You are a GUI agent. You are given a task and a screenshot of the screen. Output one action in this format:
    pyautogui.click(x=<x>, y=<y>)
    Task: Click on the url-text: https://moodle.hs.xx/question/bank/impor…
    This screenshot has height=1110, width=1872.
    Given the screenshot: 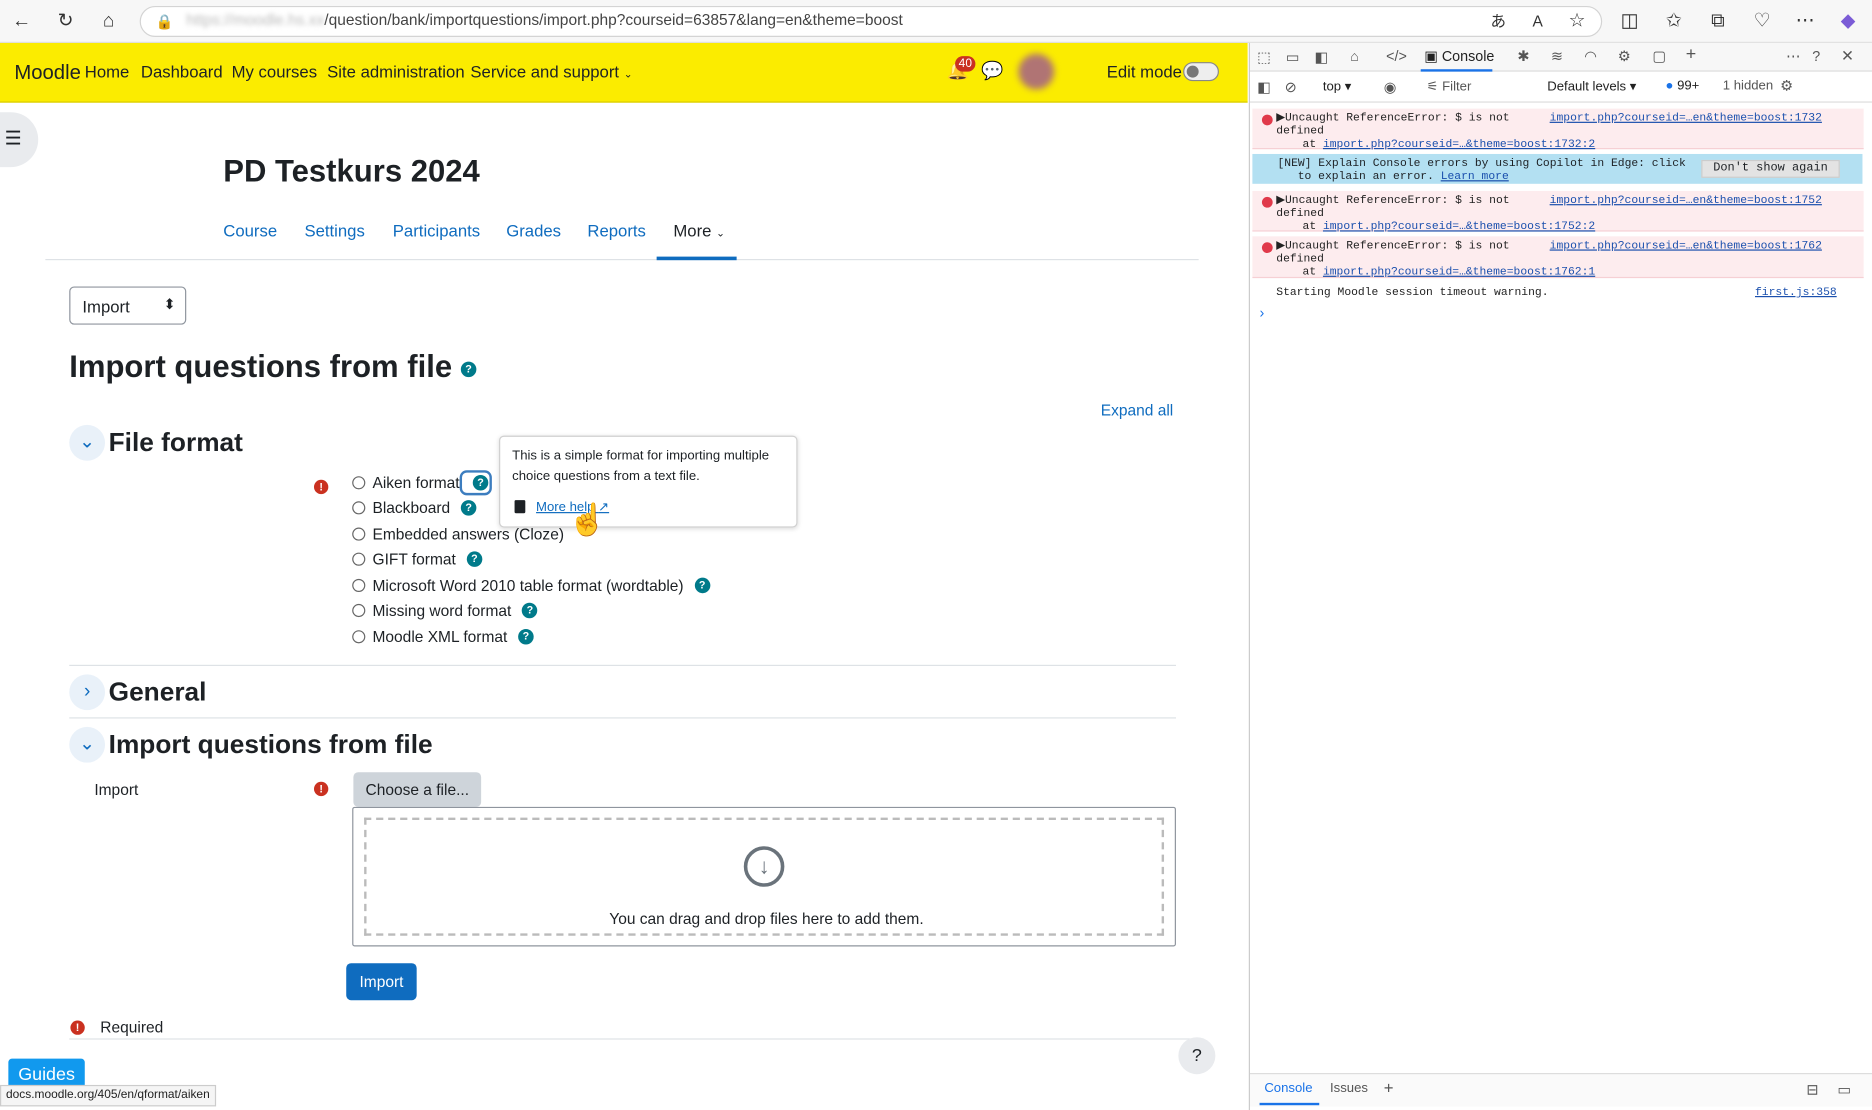 What is the action you would take?
    pyautogui.click(x=544, y=20)
    